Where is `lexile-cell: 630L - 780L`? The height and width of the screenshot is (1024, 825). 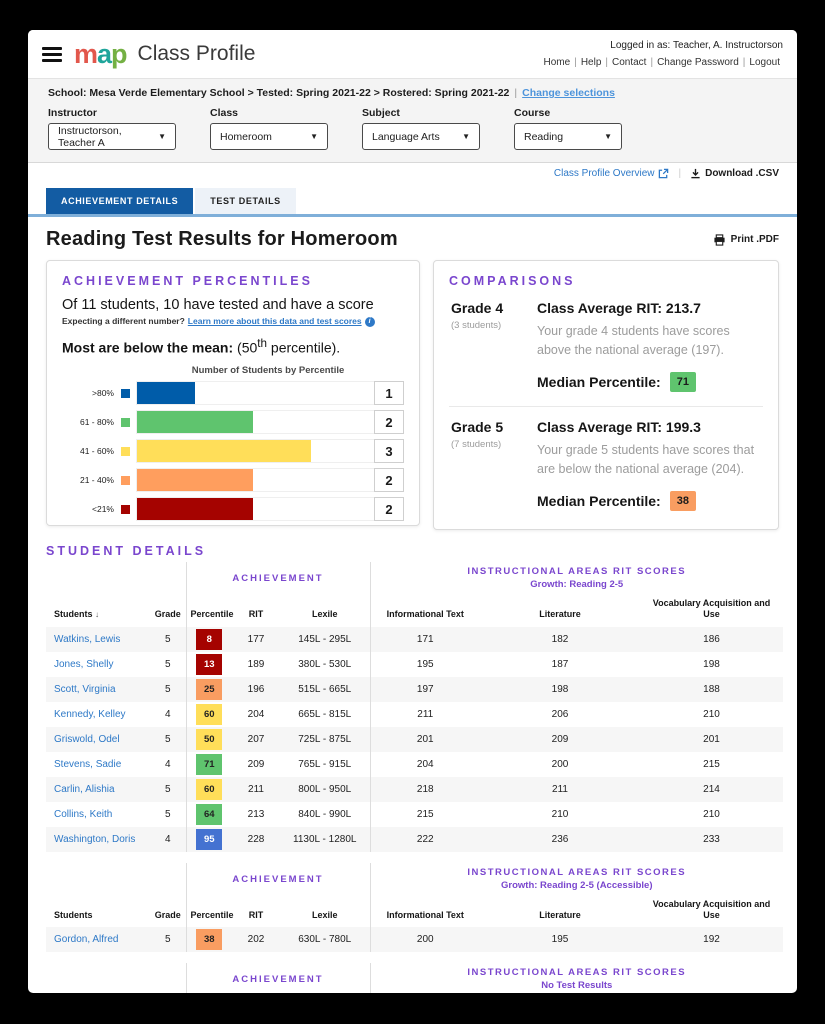 lexile-cell: 630L - 780L is located at coordinates (325, 939).